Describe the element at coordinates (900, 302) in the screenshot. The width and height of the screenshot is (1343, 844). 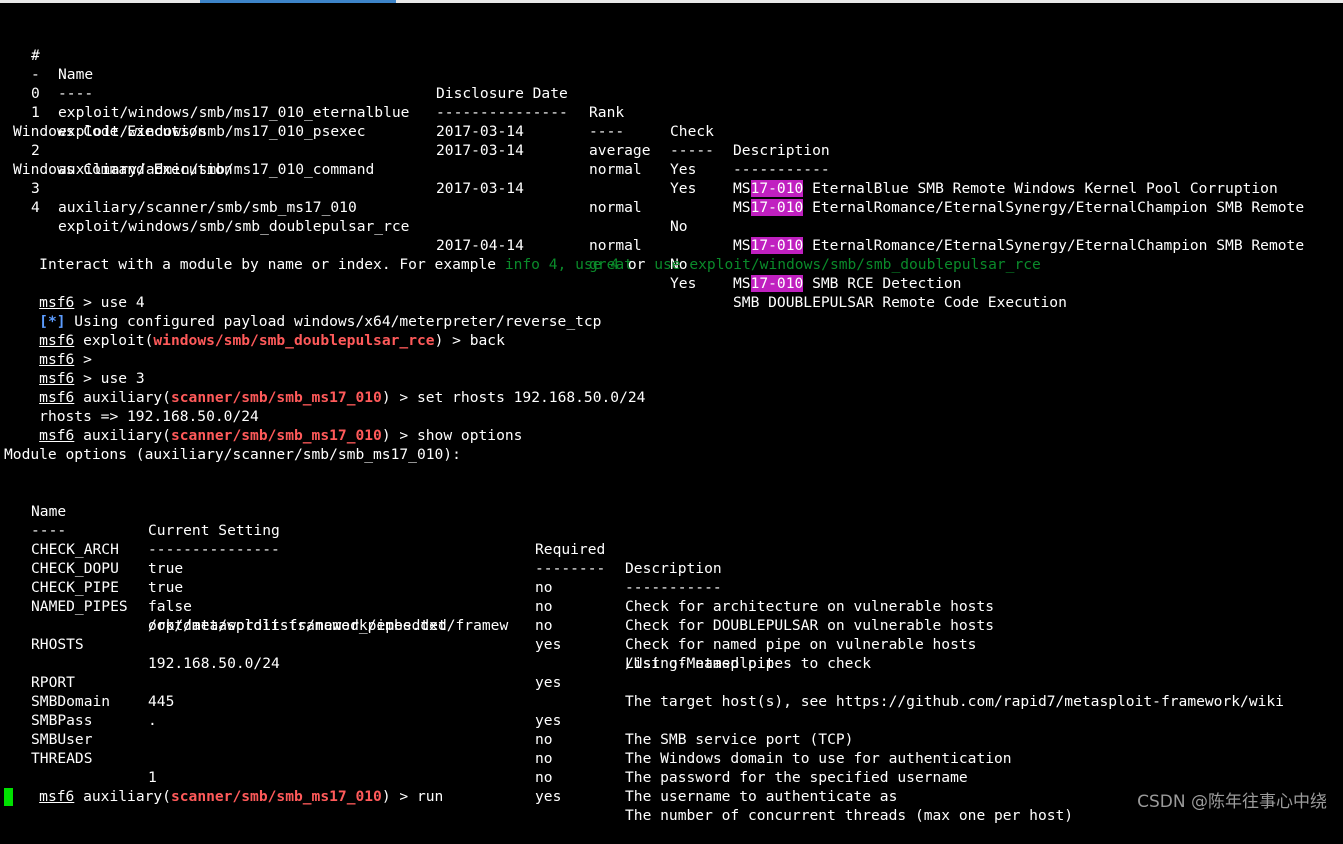
I see `module-description: SMB DOUBLEPULSAR Remote Code Execution` at that location.